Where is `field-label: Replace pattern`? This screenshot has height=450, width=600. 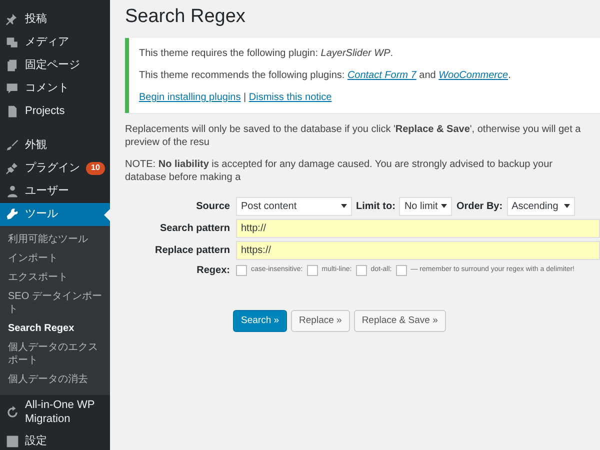
field-label: Replace pattern is located at coordinates (192, 251).